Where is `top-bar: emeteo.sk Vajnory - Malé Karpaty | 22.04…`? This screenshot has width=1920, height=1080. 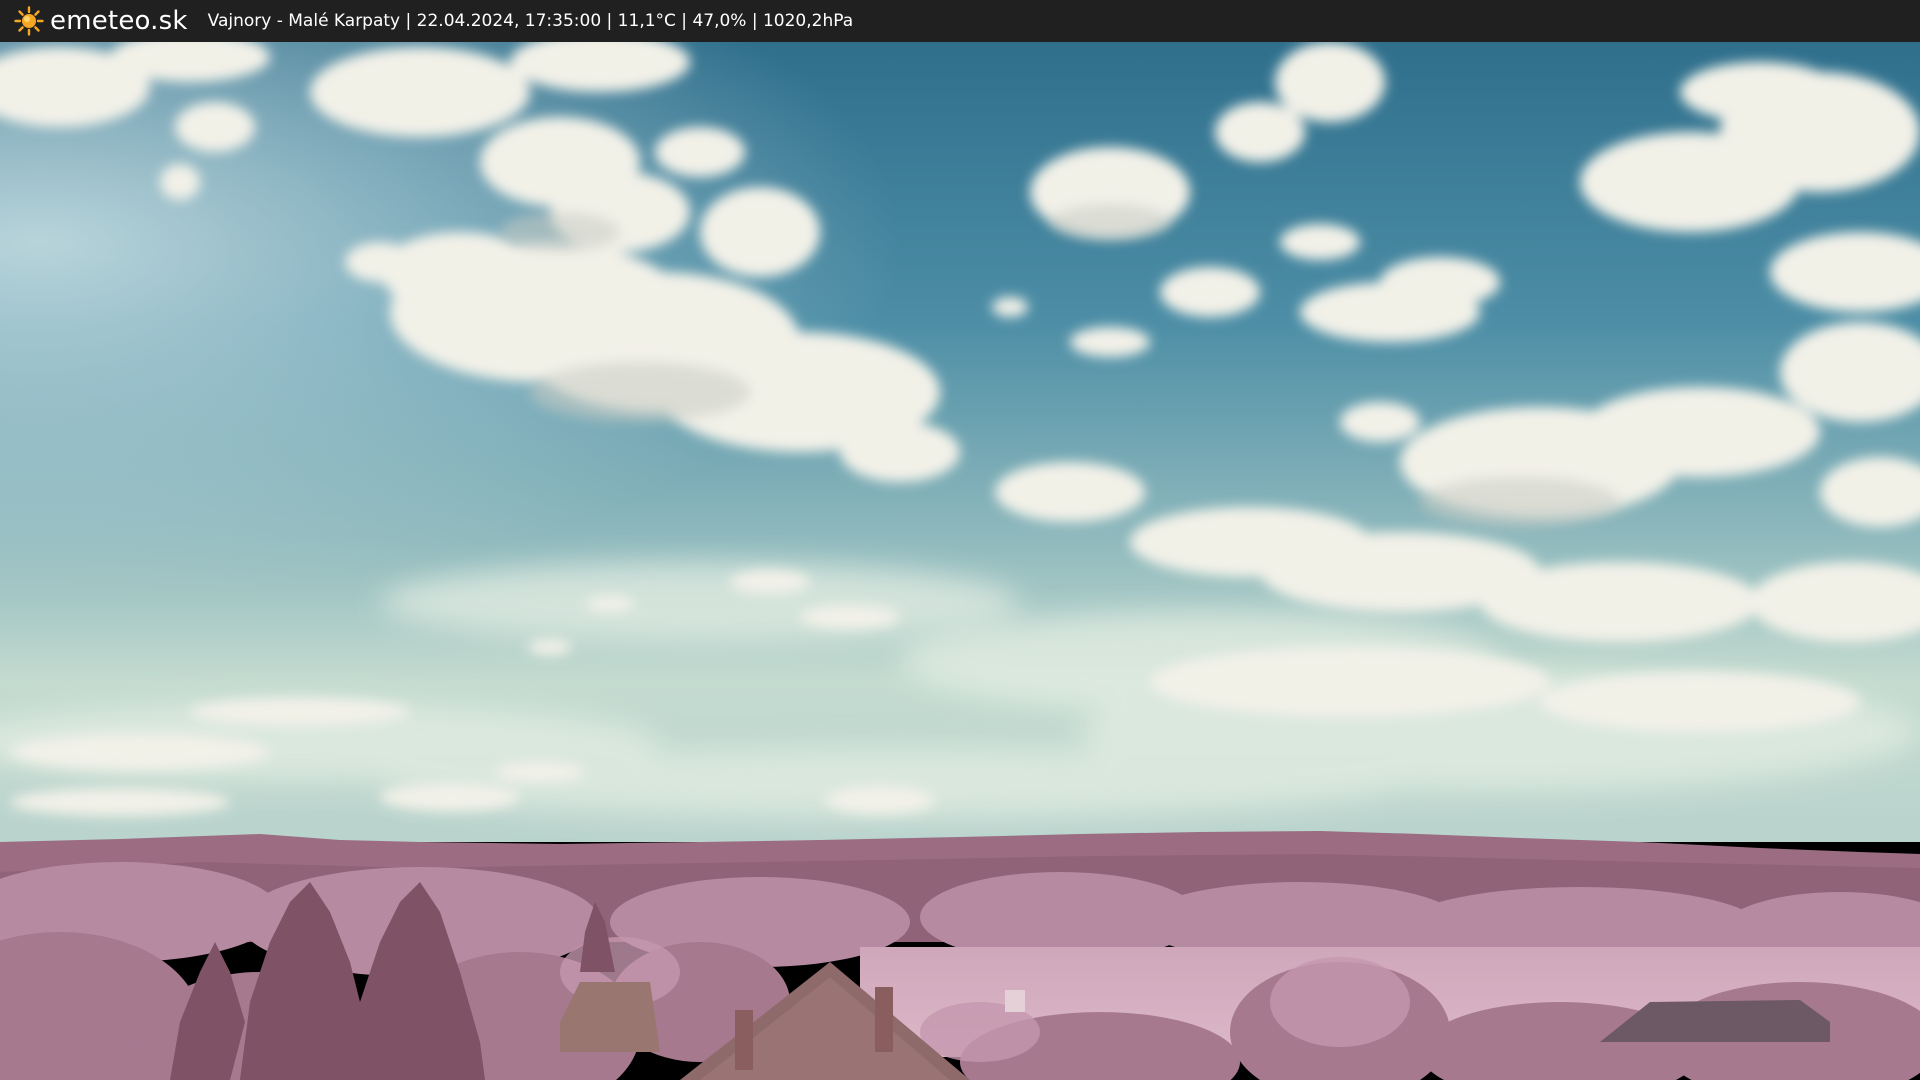 top-bar: emeteo.sk Vajnory - Malé Karpaty | 22.04… is located at coordinates (960, 21).